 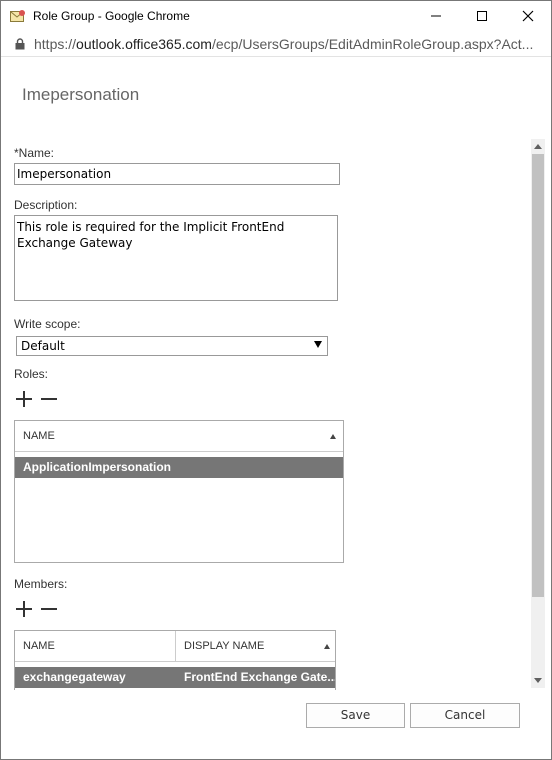 What do you see at coordinates (34, 153) in the screenshot?
I see `name-label: *Name:` at bounding box center [34, 153].